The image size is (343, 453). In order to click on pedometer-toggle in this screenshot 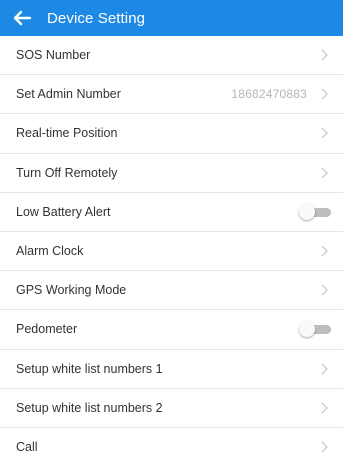, I will do `click(315, 329)`.